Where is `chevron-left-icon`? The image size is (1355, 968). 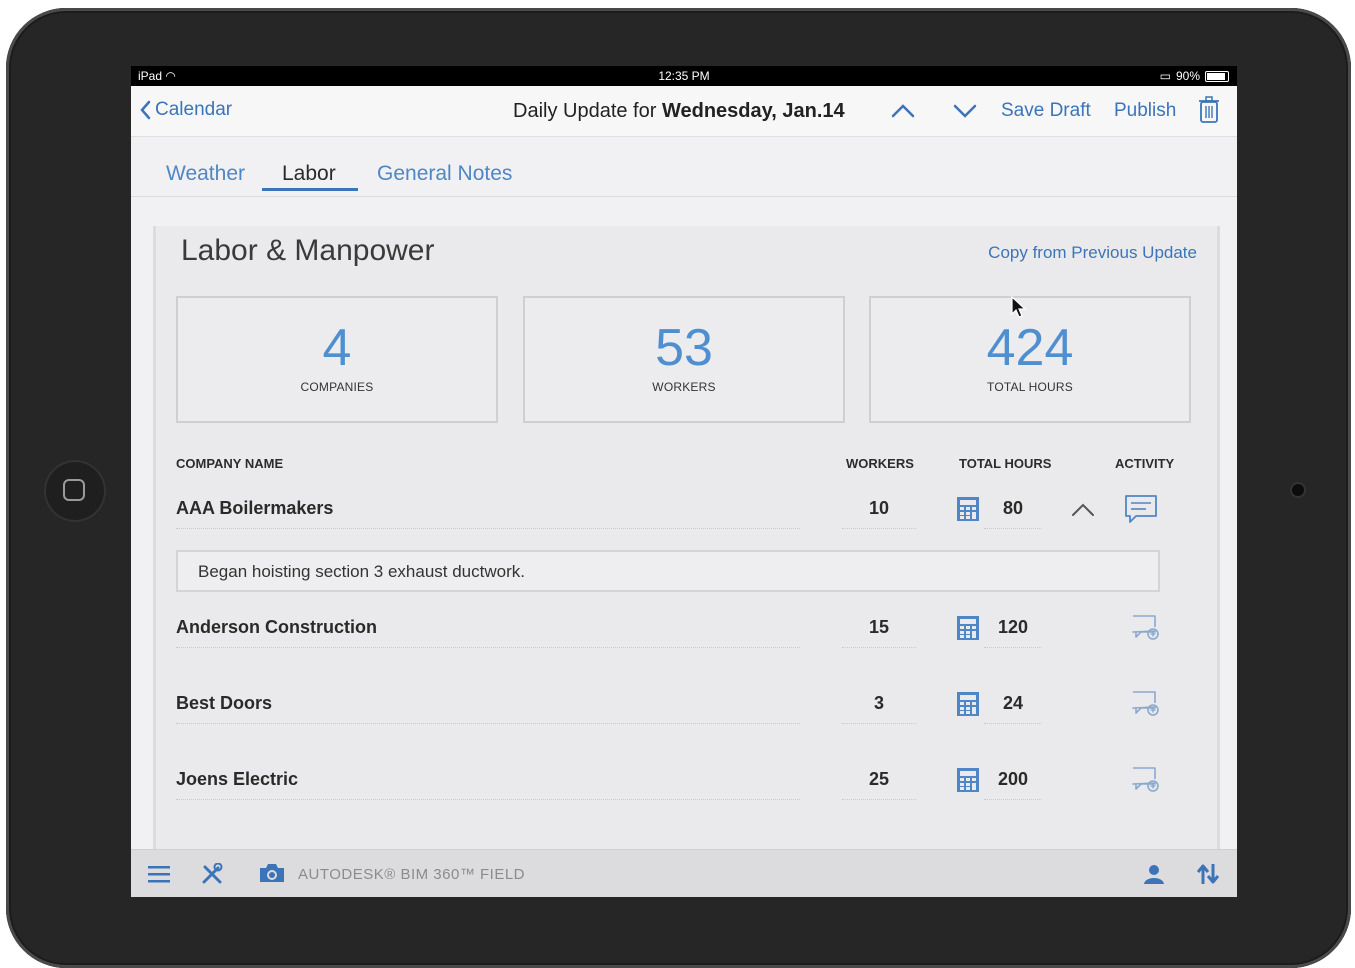 chevron-left-icon is located at coordinates (145, 110).